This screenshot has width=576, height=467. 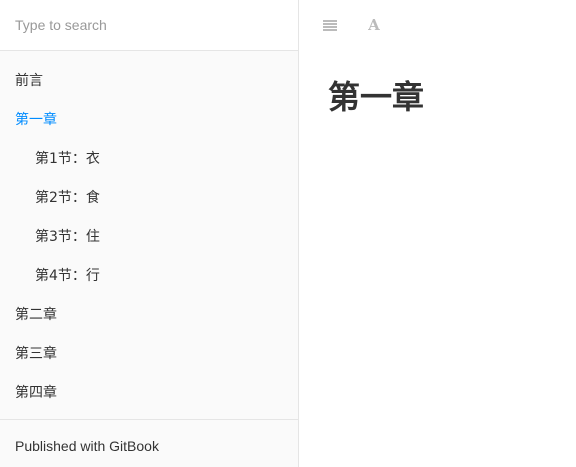 I want to click on toc-item-preface: 前言, so click(x=149, y=81).